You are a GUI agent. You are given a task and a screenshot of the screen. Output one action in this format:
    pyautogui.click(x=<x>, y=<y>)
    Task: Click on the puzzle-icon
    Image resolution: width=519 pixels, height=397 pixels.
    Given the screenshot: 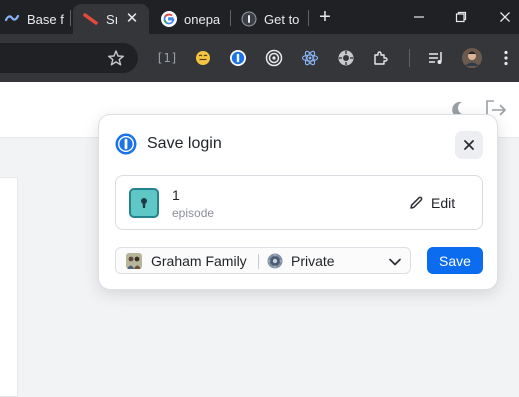 What is the action you would take?
    pyautogui.click(x=381, y=58)
    